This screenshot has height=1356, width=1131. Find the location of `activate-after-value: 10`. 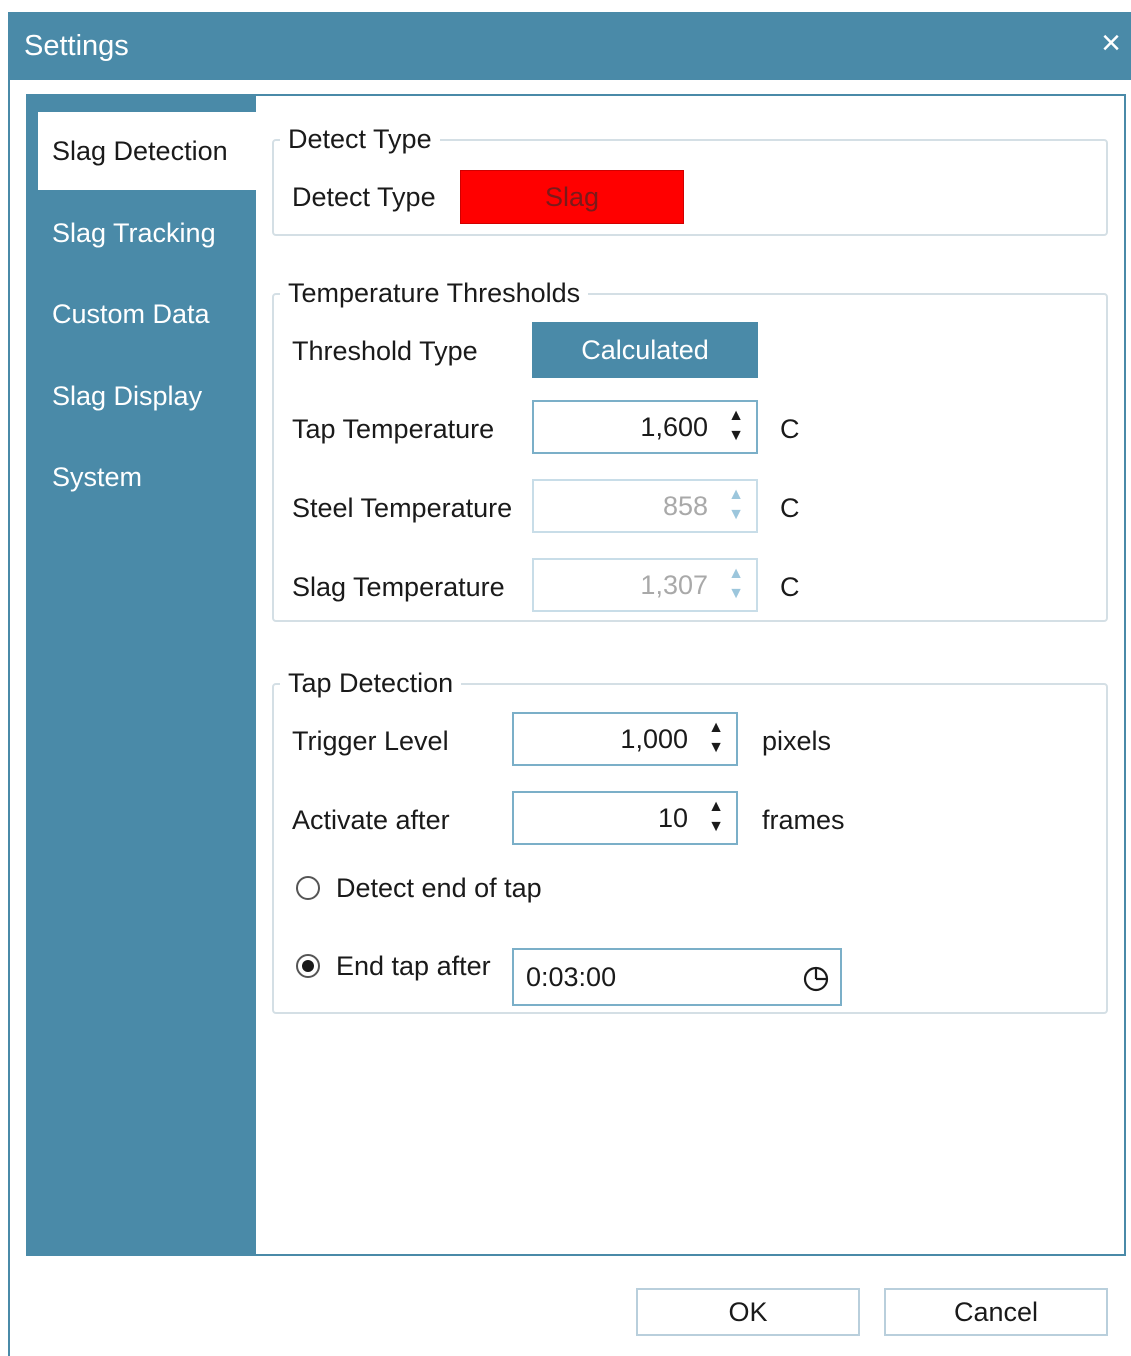

activate-after-value: 10 is located at coordinates (672, 818).